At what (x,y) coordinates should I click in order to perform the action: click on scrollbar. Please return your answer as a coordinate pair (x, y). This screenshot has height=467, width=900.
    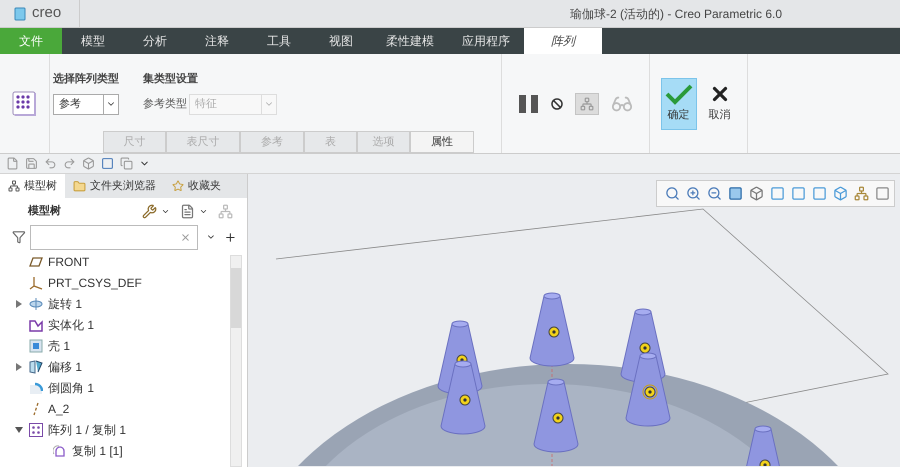
    Looking at the image, I should click on (236, 361).